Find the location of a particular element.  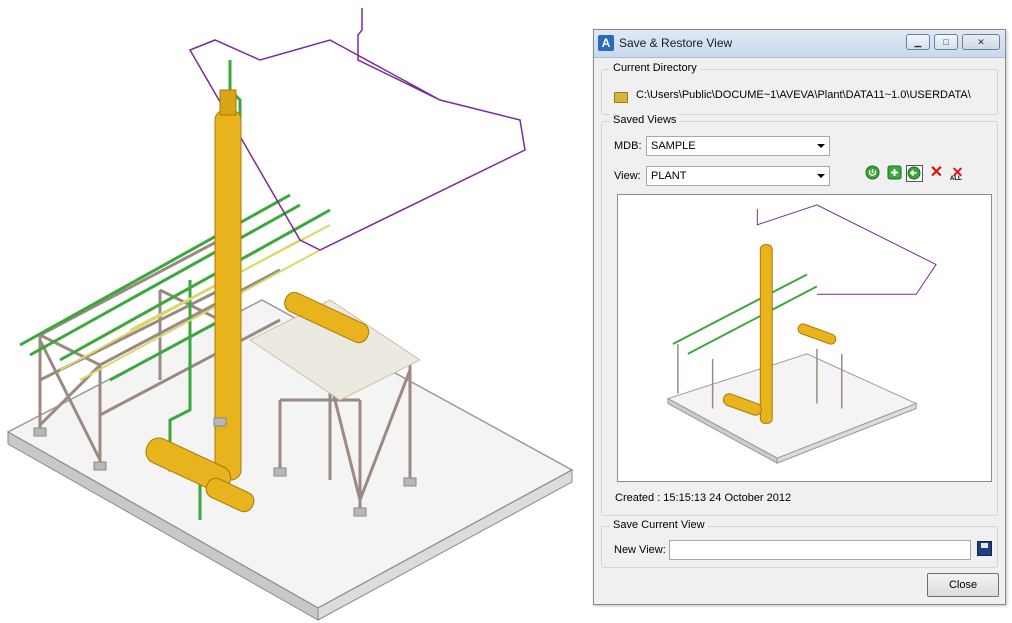

saved-views-label: Saved Views is located at coordinates (645, 120).